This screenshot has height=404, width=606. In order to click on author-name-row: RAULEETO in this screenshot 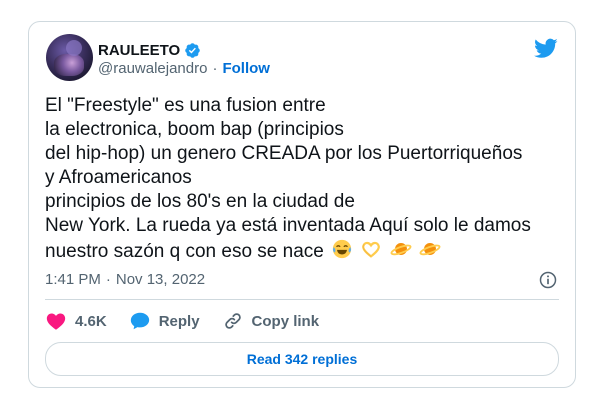, I will do `click(149, 50)`.